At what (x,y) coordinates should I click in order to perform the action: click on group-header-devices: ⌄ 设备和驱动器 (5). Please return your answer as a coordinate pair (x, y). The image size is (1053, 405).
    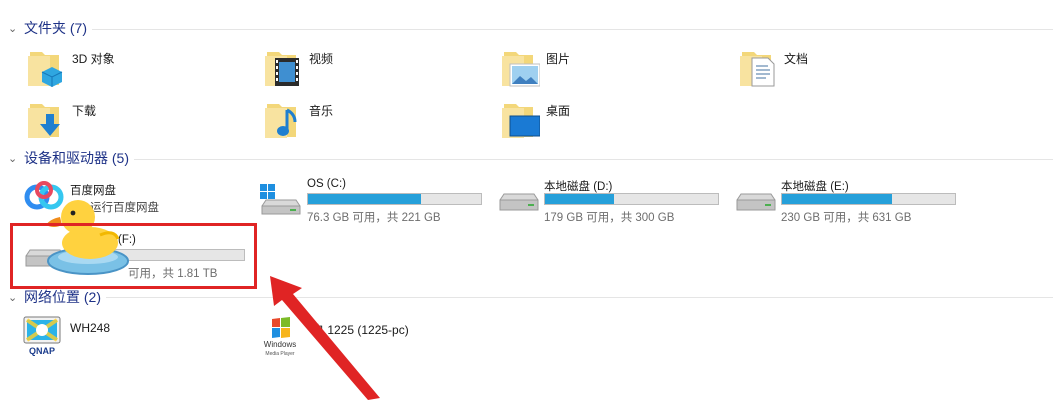
    Looking at the image, I should click on (68, 158).